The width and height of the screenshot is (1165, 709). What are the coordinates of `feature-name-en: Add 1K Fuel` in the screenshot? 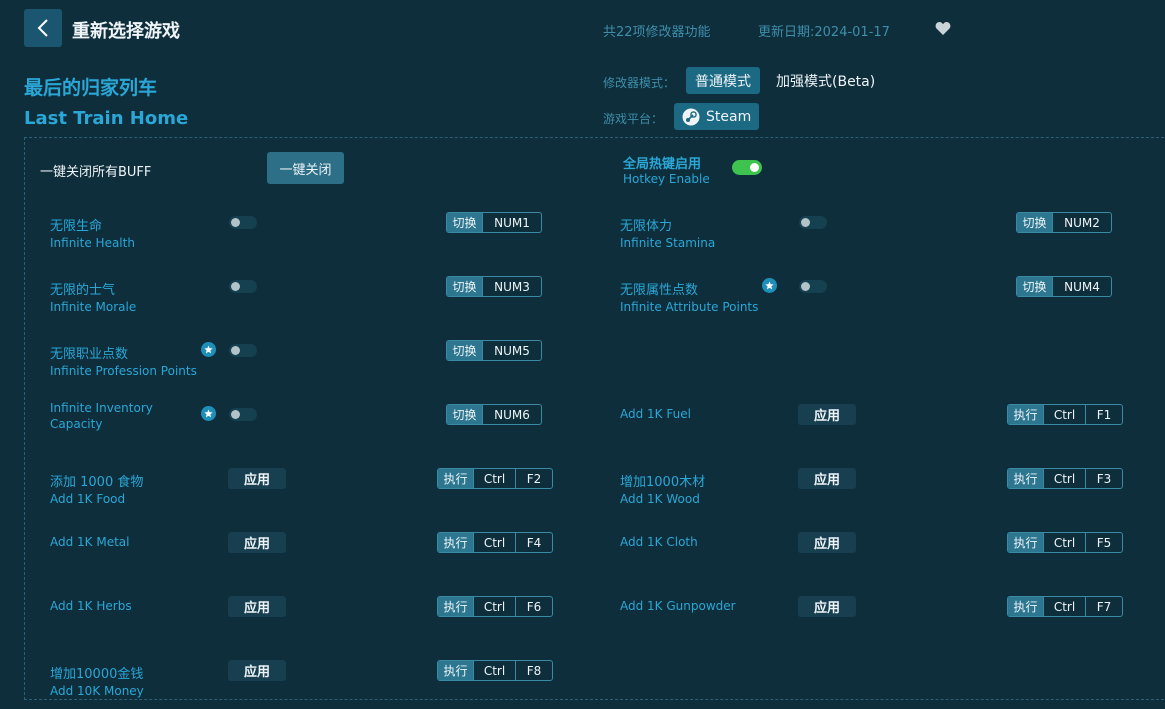 It's located at (655, 414).